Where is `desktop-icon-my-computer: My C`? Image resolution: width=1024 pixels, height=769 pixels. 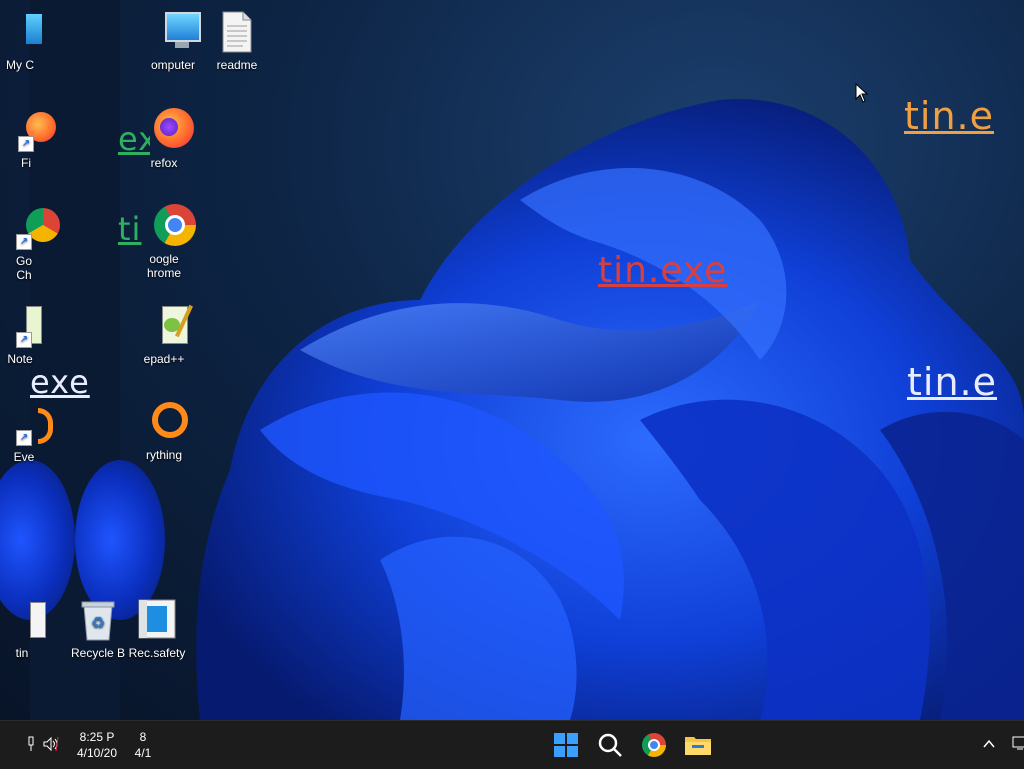
desktop-icon-my-computer: My C is located at coordinates (29, 41).